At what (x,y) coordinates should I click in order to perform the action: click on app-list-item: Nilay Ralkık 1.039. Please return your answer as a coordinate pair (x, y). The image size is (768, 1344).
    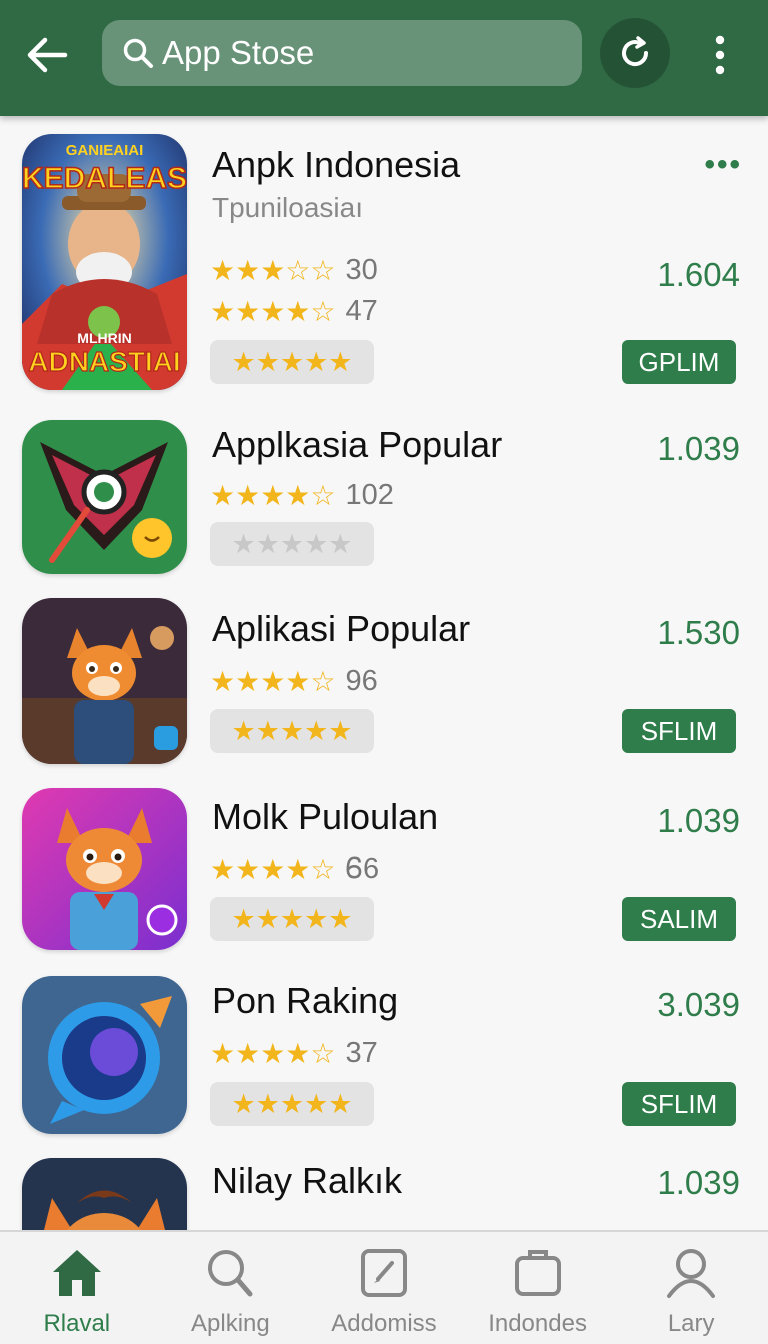
    Looking at the image, I should click on (384, 1185).